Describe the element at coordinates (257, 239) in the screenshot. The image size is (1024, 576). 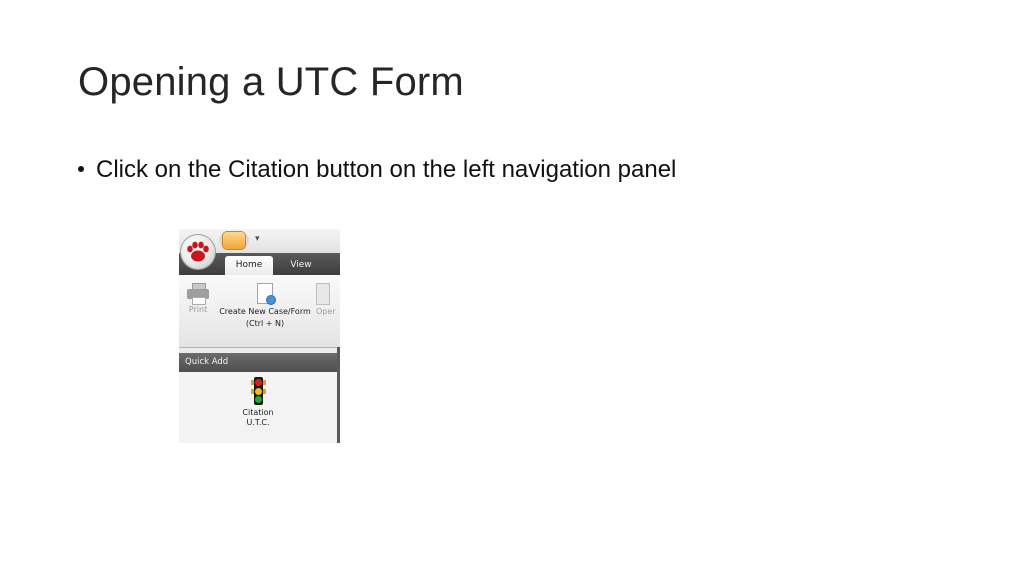
I see `customize-arrow-icon: ▾` at that location.